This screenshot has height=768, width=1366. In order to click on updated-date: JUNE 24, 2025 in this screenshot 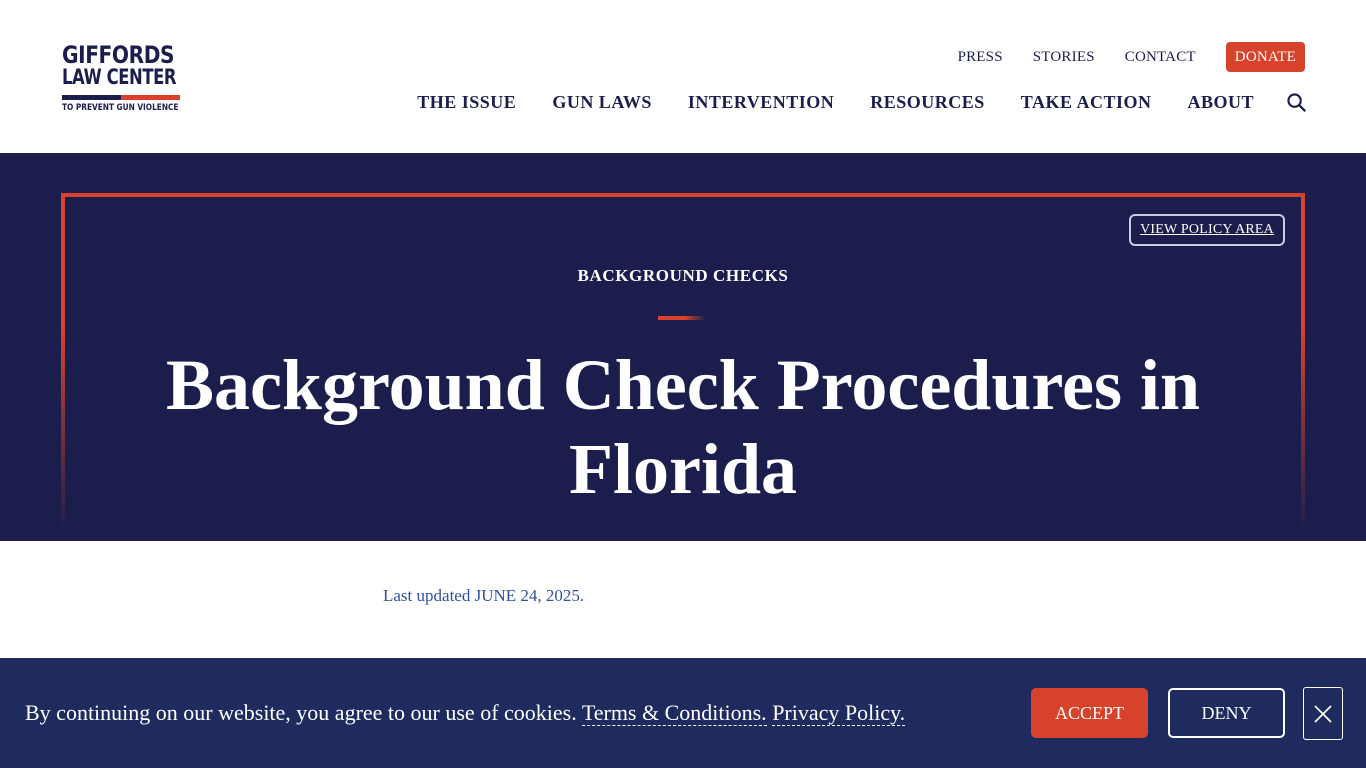, I will do `click(527, 595)`.